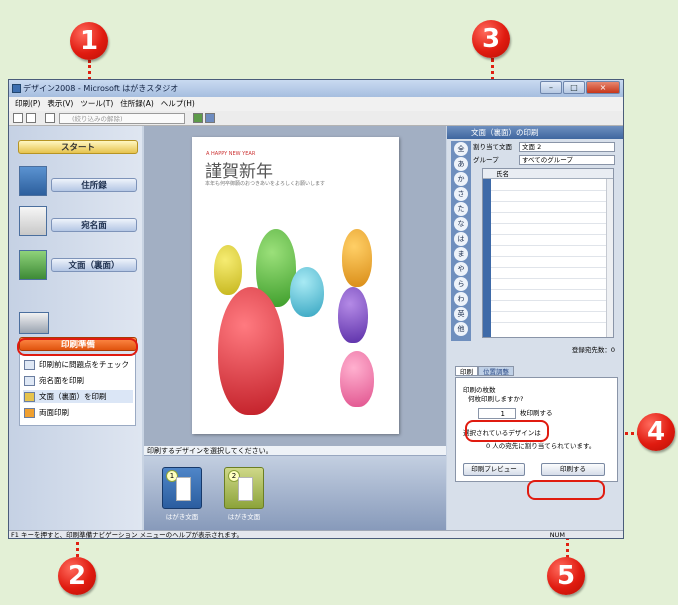 The width and height of the screenshot is (678, 605). I want to click on registered-count: 登録宛先数：0, so click(593, 350).